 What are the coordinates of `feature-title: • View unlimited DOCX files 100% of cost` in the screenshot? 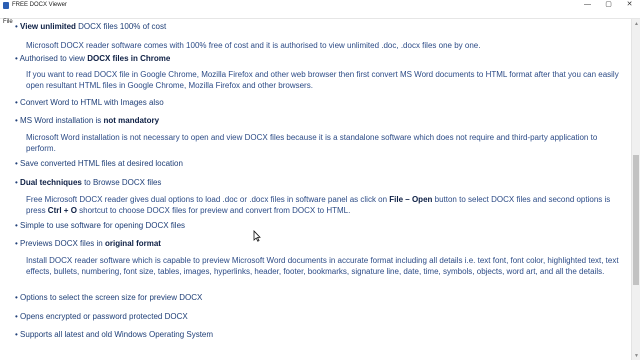 It's located at (91, 26).